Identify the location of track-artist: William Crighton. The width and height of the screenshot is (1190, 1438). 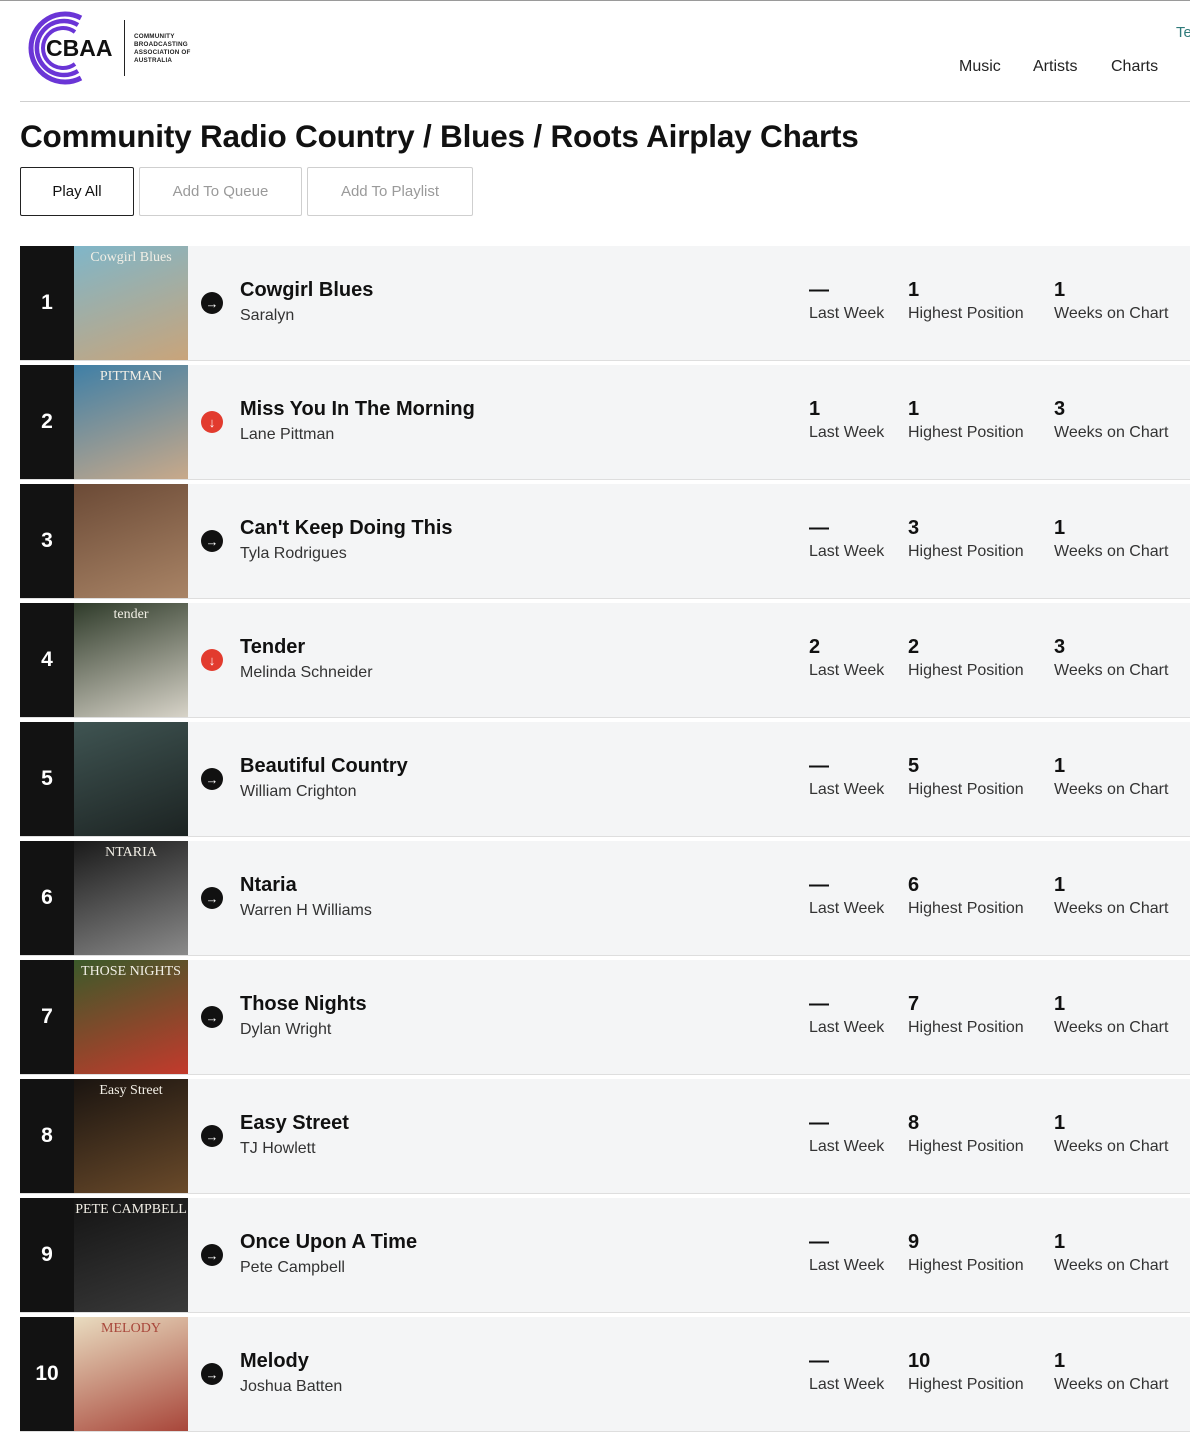
(298, 792).